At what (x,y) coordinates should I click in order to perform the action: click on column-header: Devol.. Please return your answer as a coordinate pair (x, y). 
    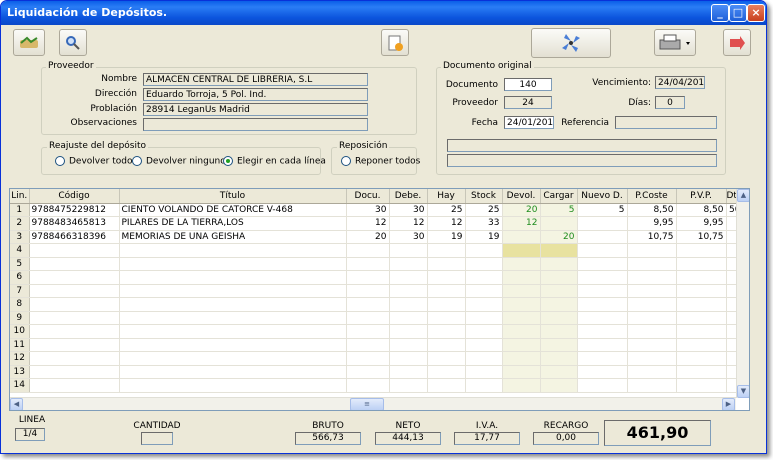
    Looking at the image, I should click on (521, 196).